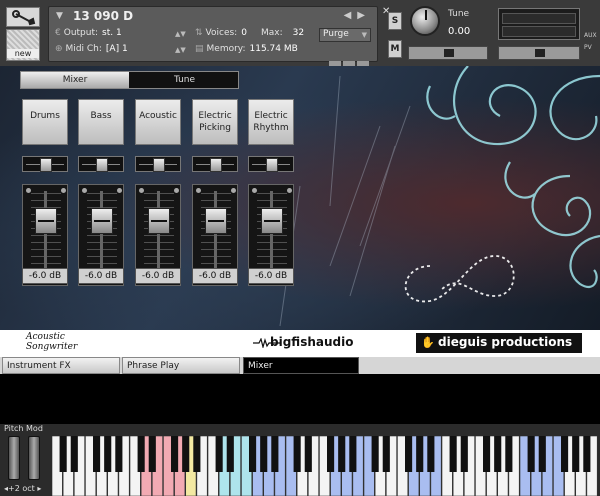  What do you see at coordinates (45, 122) in the screenshot?
I see `channel-button: Drums` at bounding box center [45, 122].